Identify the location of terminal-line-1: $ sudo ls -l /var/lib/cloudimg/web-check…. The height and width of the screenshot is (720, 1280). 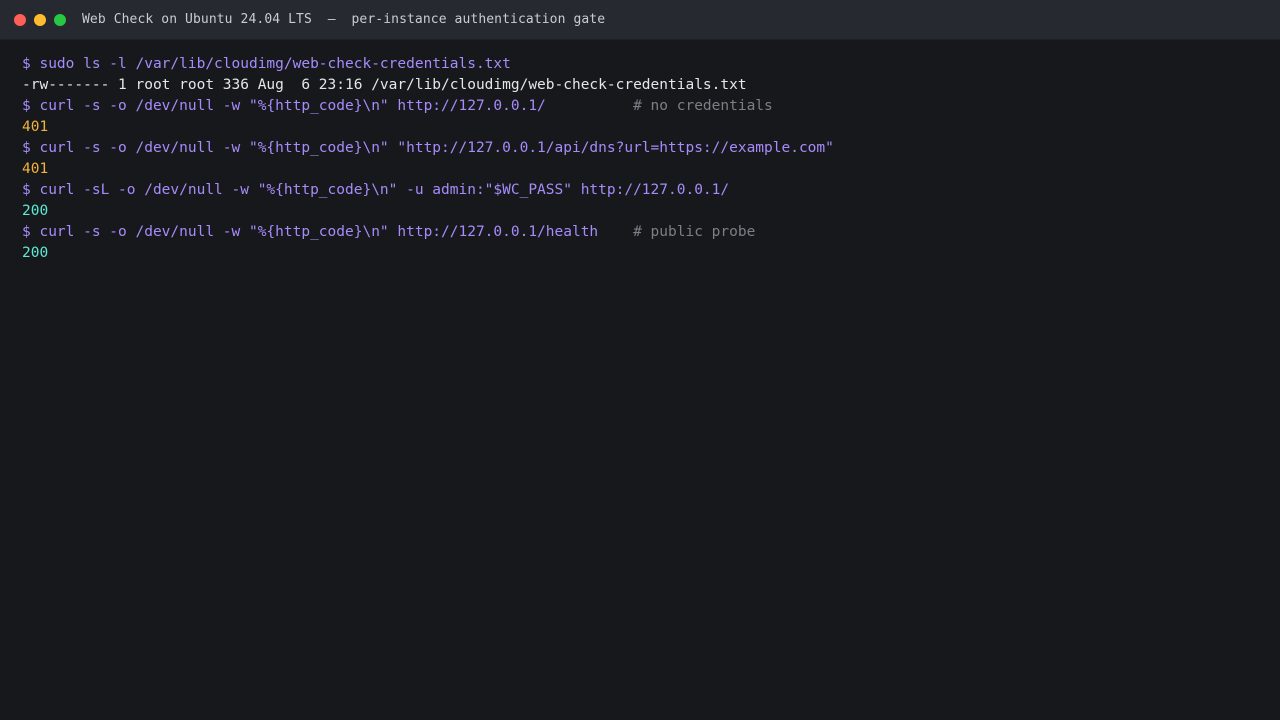
(640, 64).